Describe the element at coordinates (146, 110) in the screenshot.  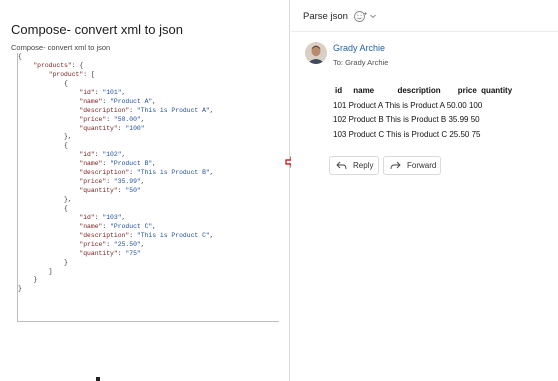
I see `code-line: "description": "This is Product A",` at that location.